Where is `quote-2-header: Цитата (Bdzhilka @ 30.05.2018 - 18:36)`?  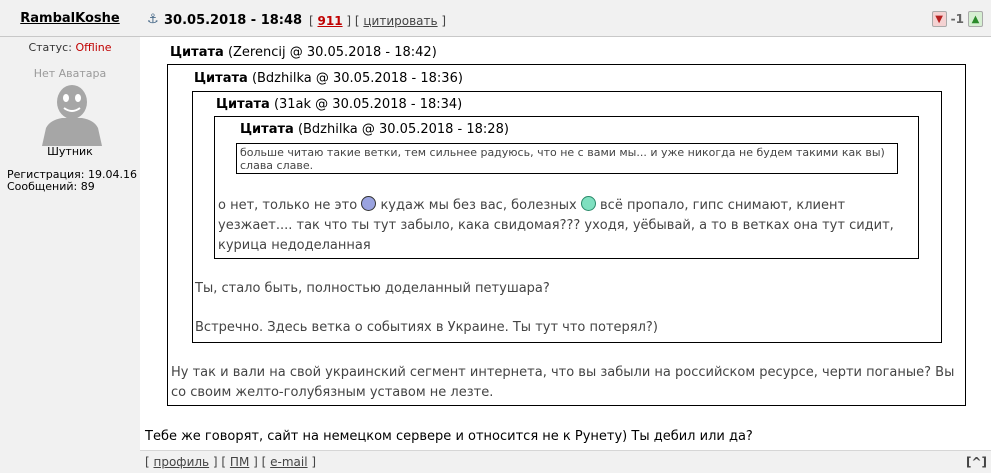
quote-2-header: Цитата (Bdzhilka @ 30.05.2018 - 18:36) is located at coordinates (328, 78).